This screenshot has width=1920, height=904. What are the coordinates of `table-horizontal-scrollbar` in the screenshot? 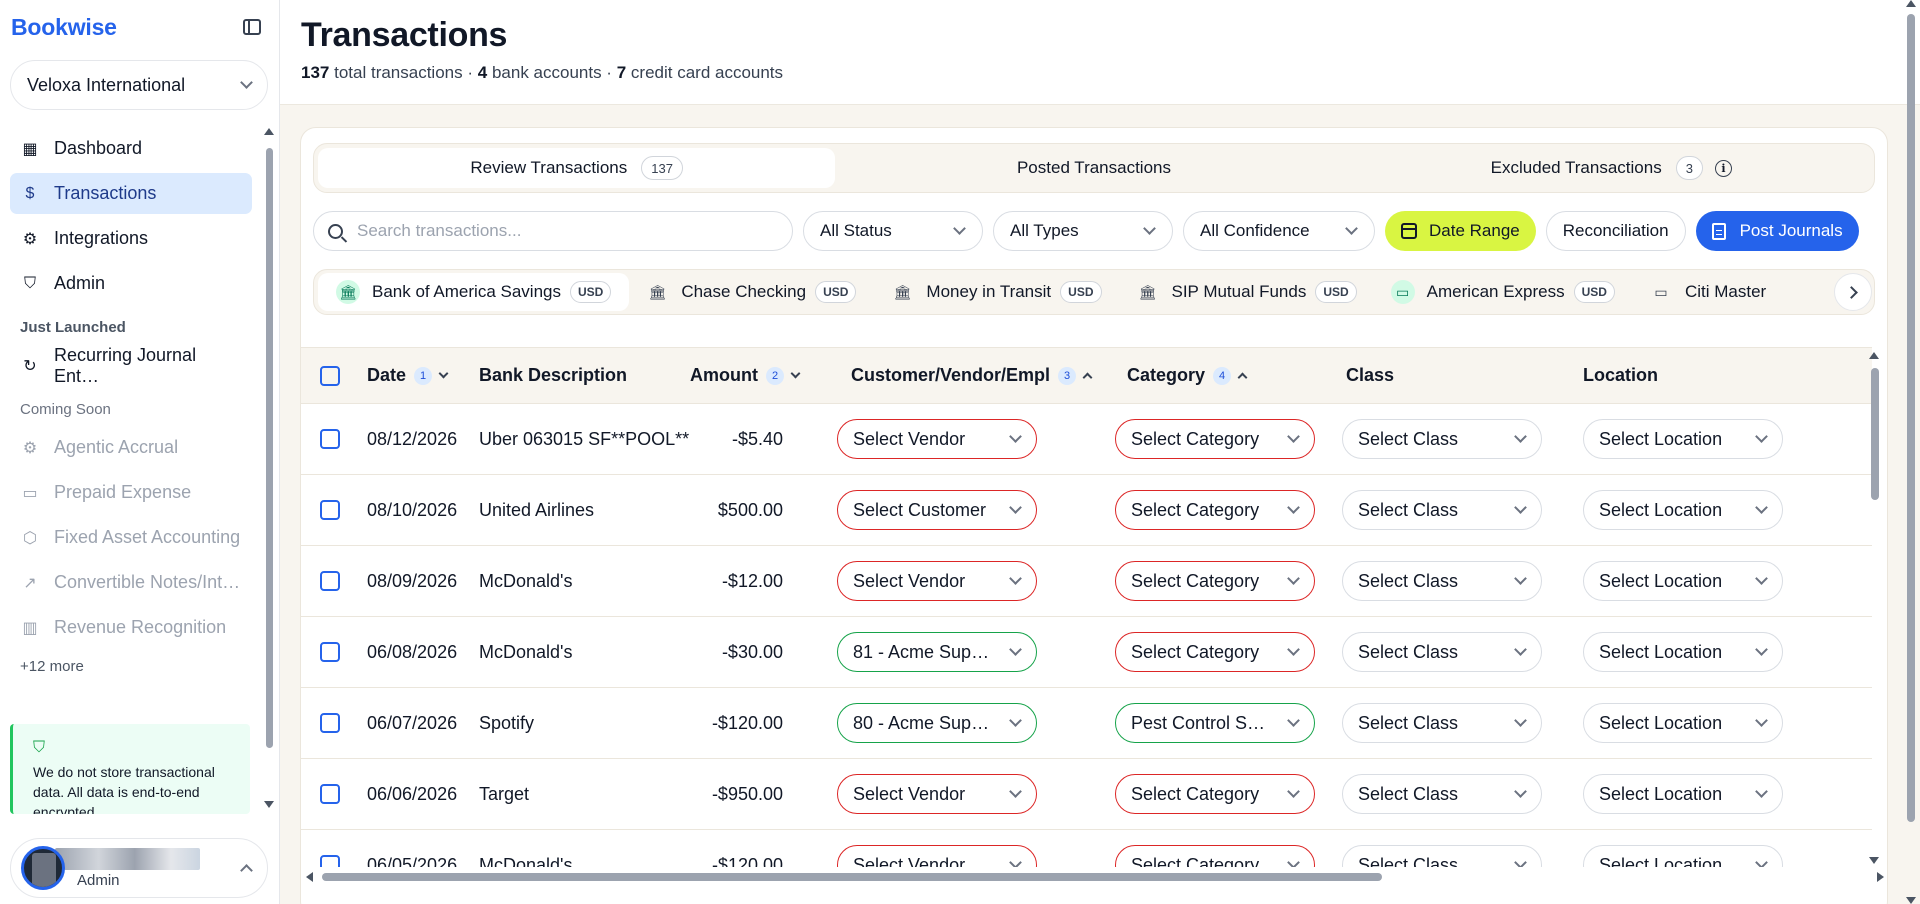 It's located at (1095, 877).